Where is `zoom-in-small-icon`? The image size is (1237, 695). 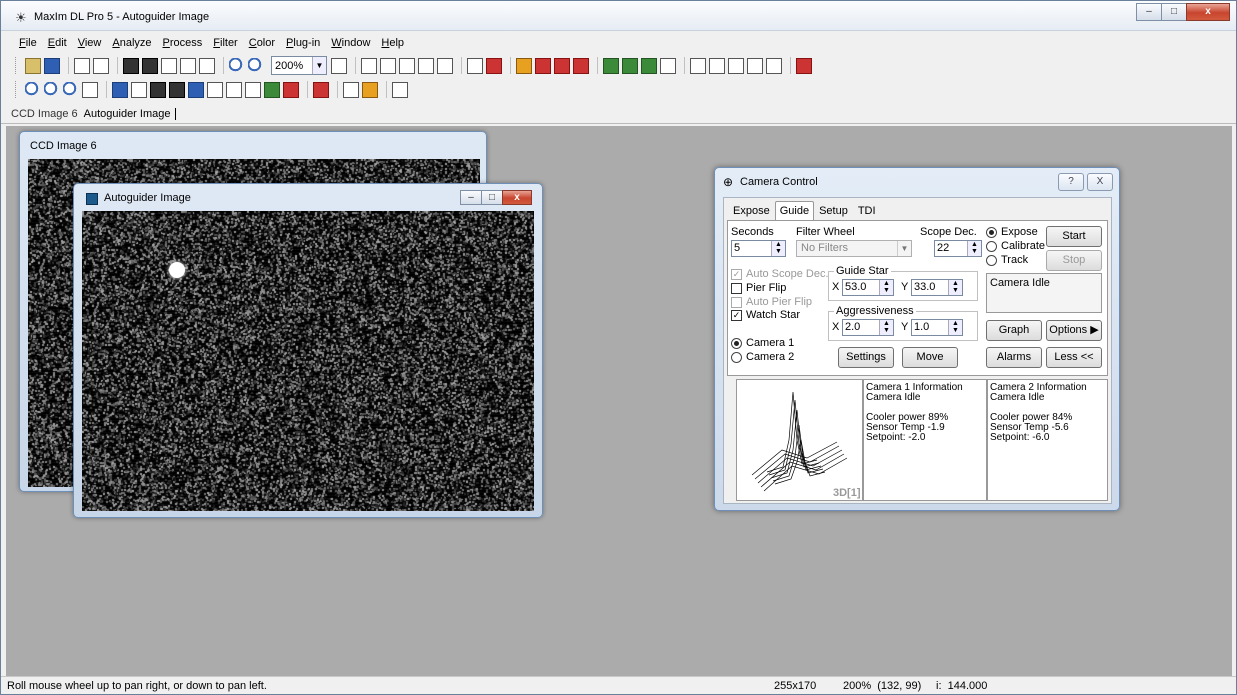
zoom-in-small-icon is located at coordinates (52, 89).